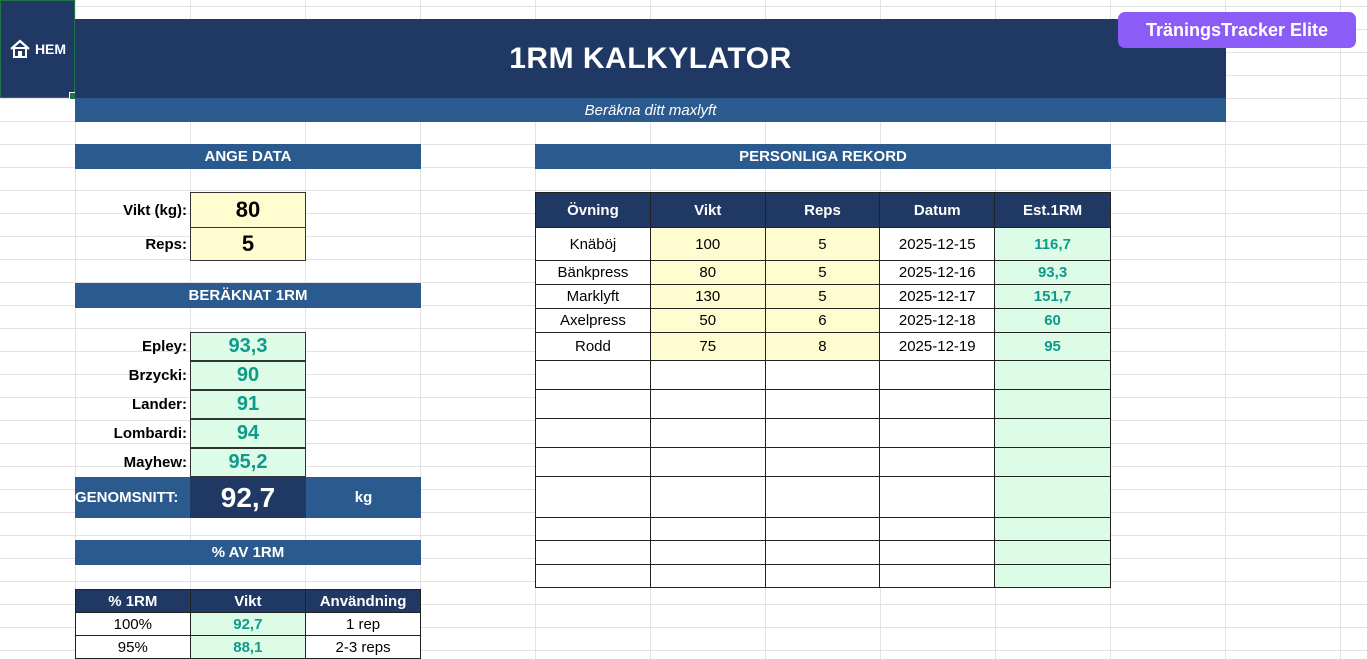  What do you see at coordinates (593, 346) in the screenshot?
I see `exercise-cell: Rodd` at bounding box center [593, 346].